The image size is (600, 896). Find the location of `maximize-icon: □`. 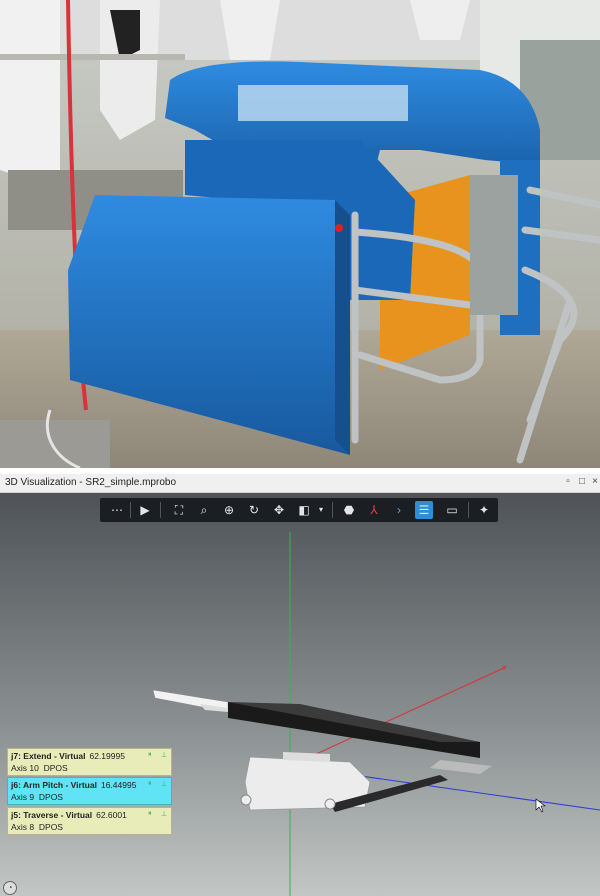

maximize-icon: □ is located at coordinates (582, 482).